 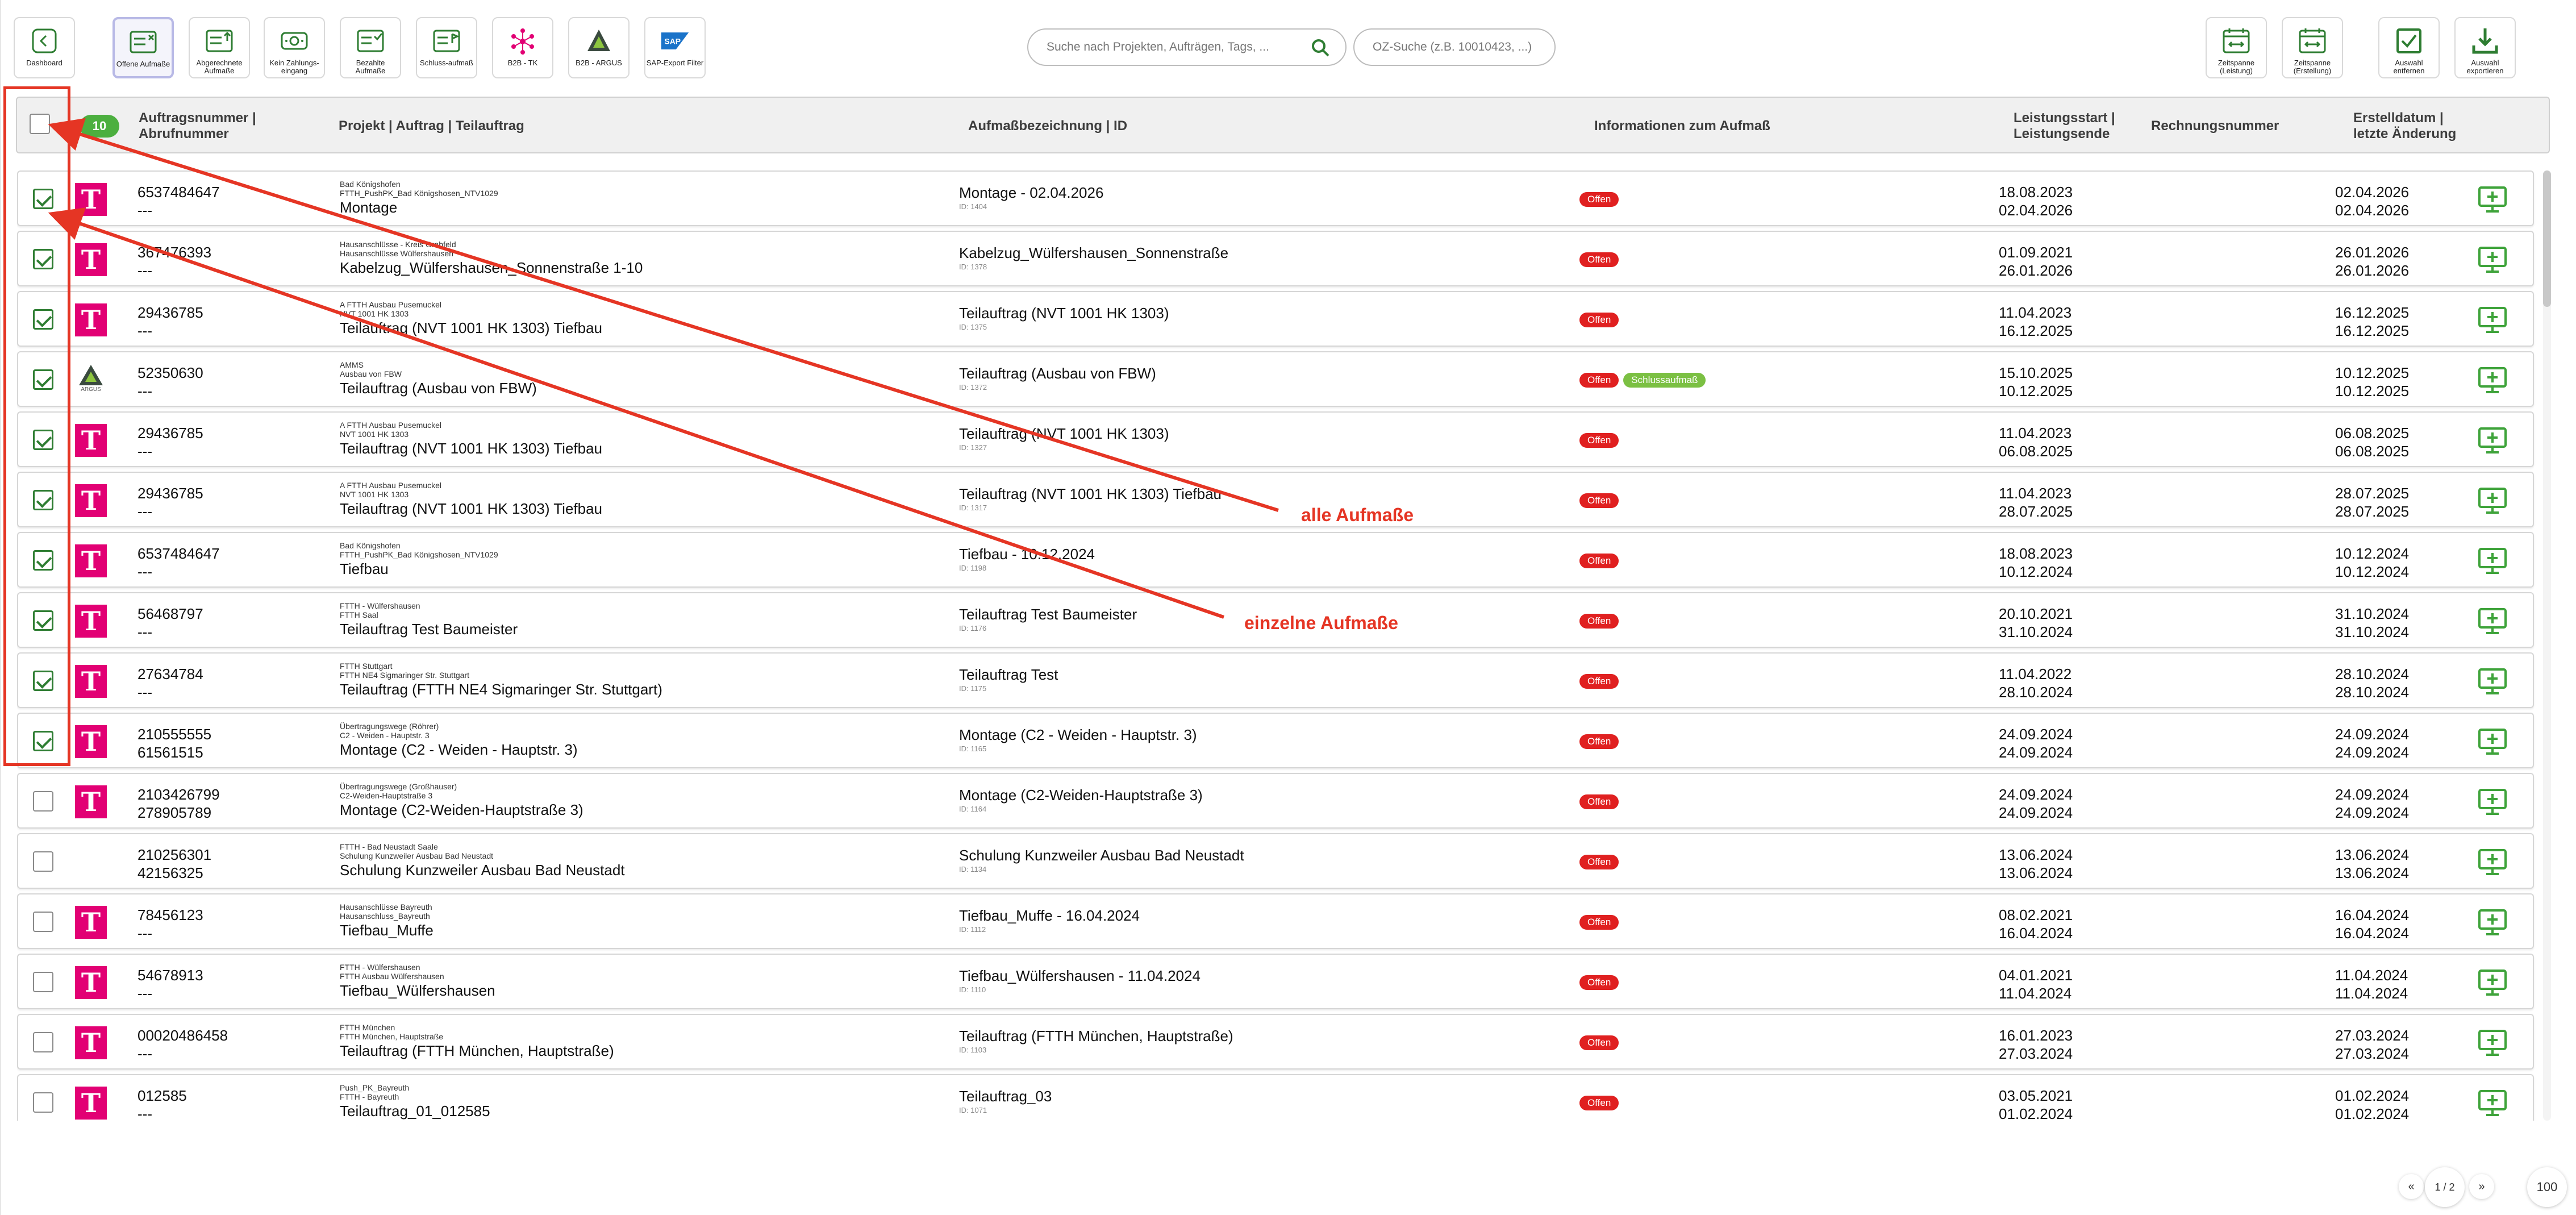 I want to click on zeitspanne-erstellung-label: Zeitspanne (Erstellung), so click(x=2312, y=67).